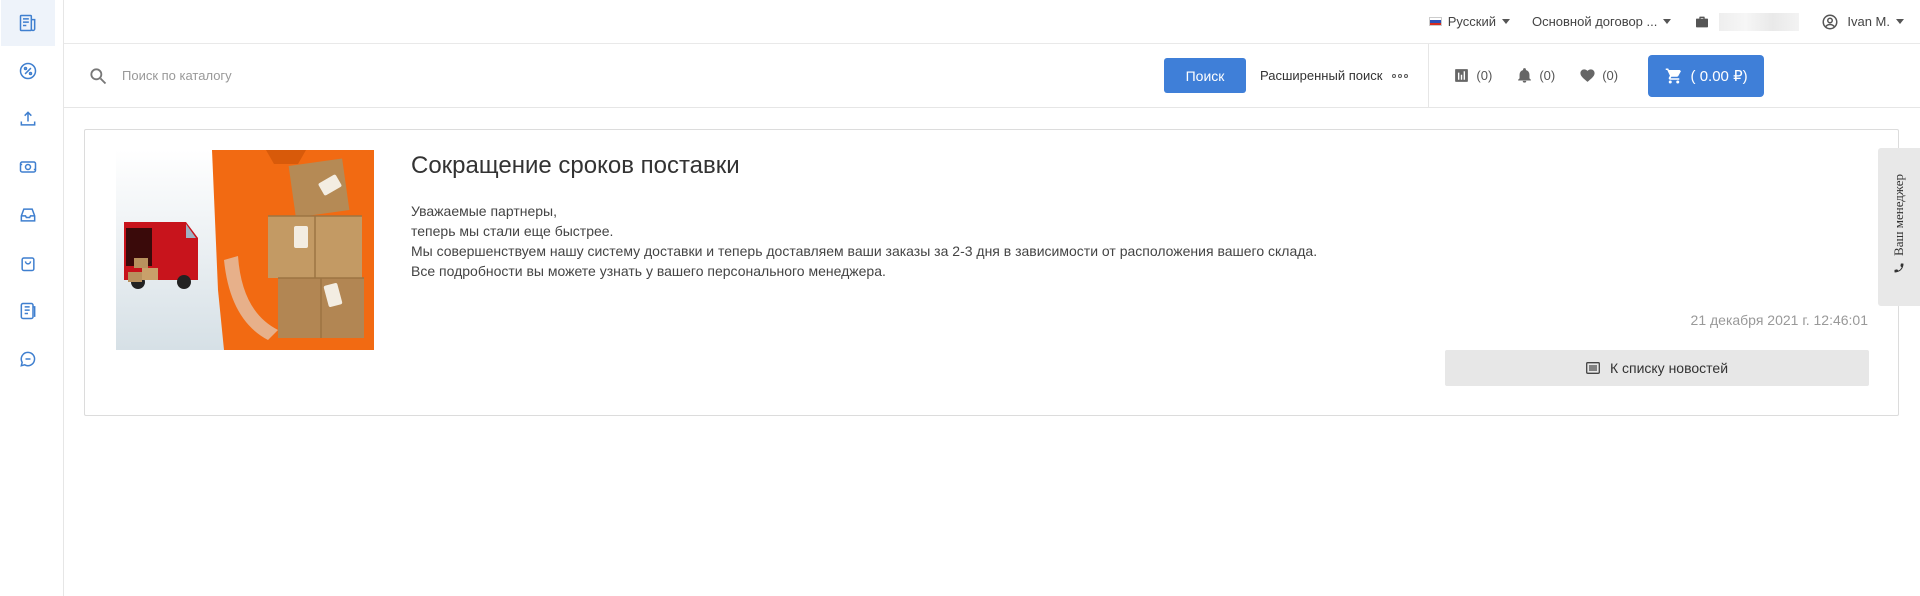 The height and width of the screenshot is (596, 1920). I want to click on sidebar-item-discounts, so click(28, 71).